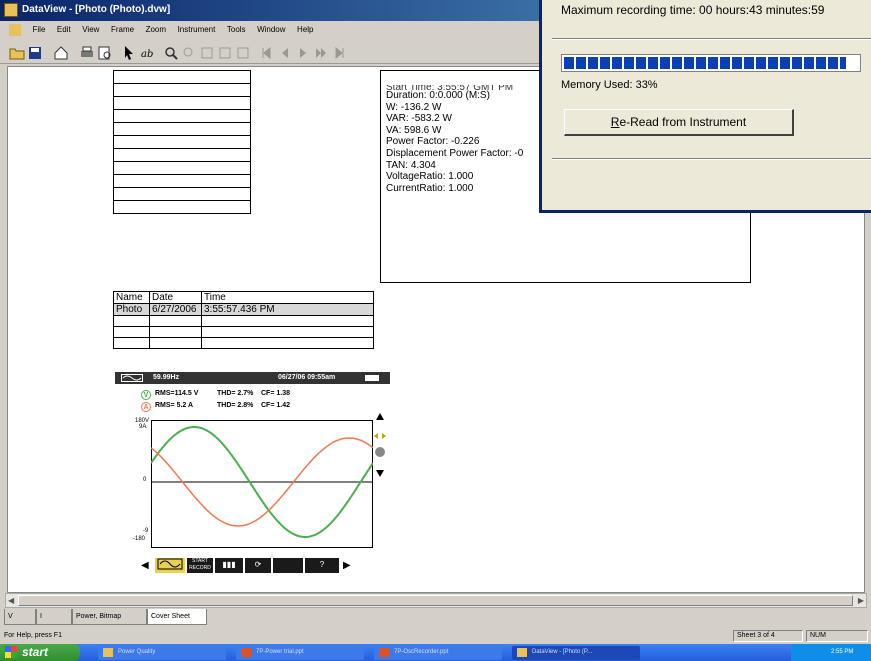  I want to click on y-axis-top-current: 9A, so click(143, 427).